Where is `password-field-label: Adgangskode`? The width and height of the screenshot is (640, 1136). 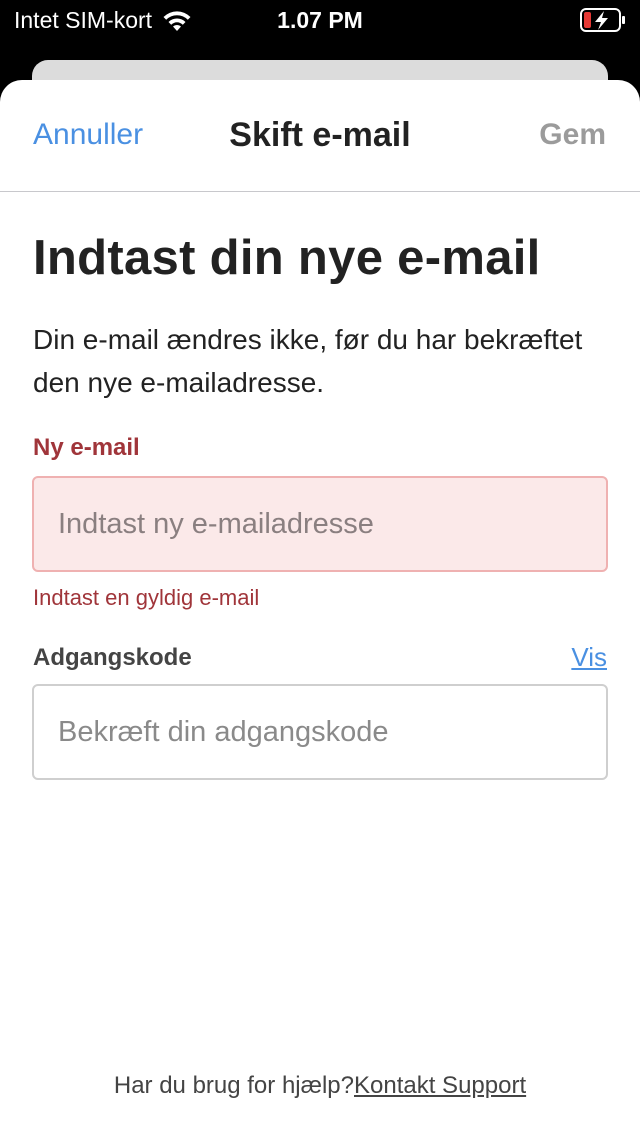 password-field-label: Adgangskode is located at coordinates (112, 657).